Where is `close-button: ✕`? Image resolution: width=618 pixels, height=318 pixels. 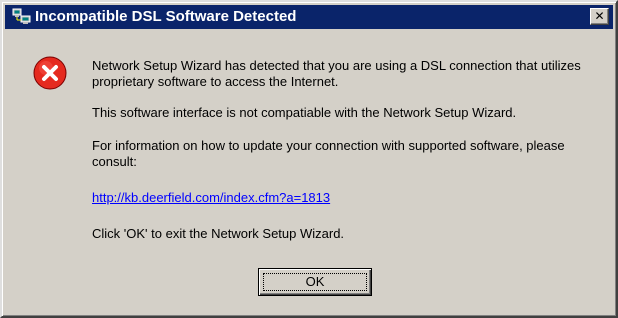
close-button: ✕ is located at coordinates (599, 16).